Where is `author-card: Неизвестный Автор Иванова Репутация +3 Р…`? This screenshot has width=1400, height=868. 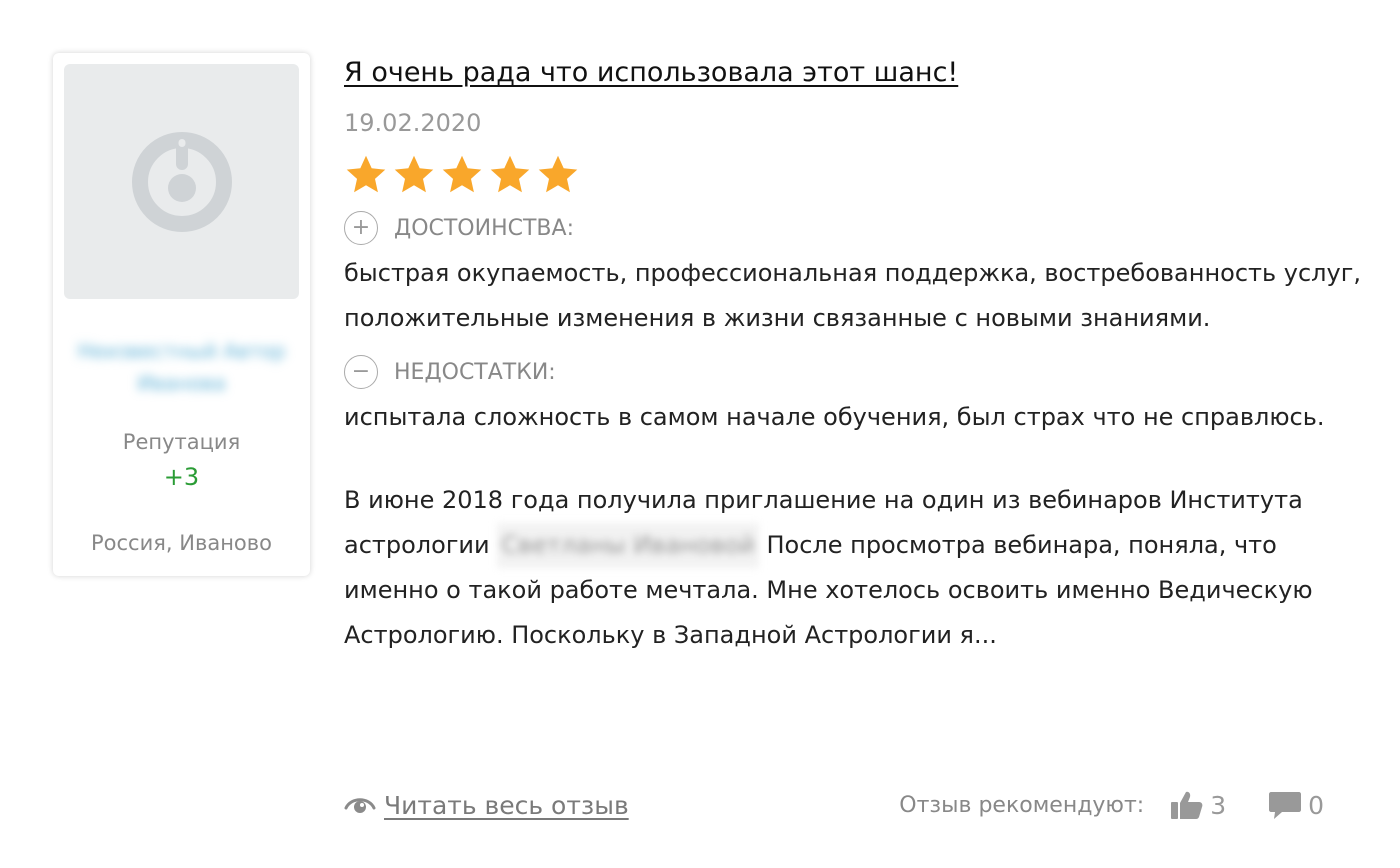
author-card: Неизвестный Автор Иванова Репутация +3 Р… is located at coordinates (181, 314).